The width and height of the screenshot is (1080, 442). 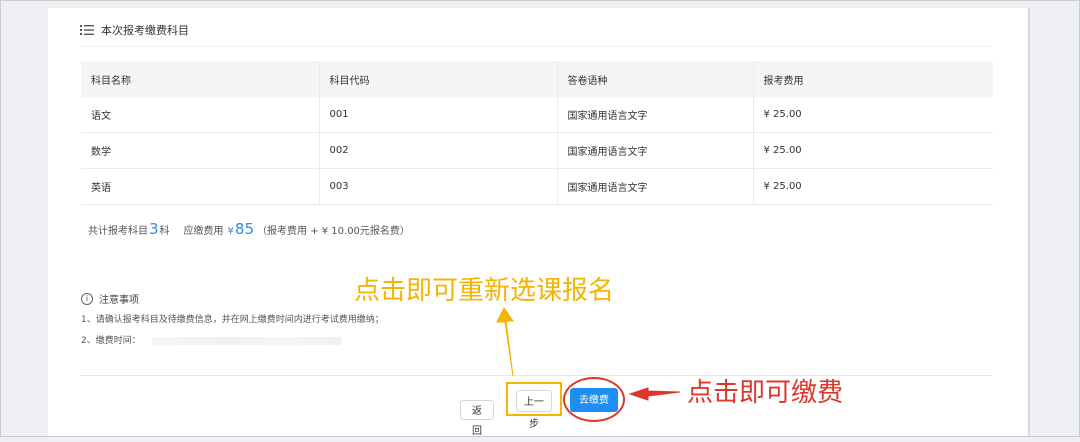 I want to click on yellow-arrow-icon, so click(x=505, y=342).